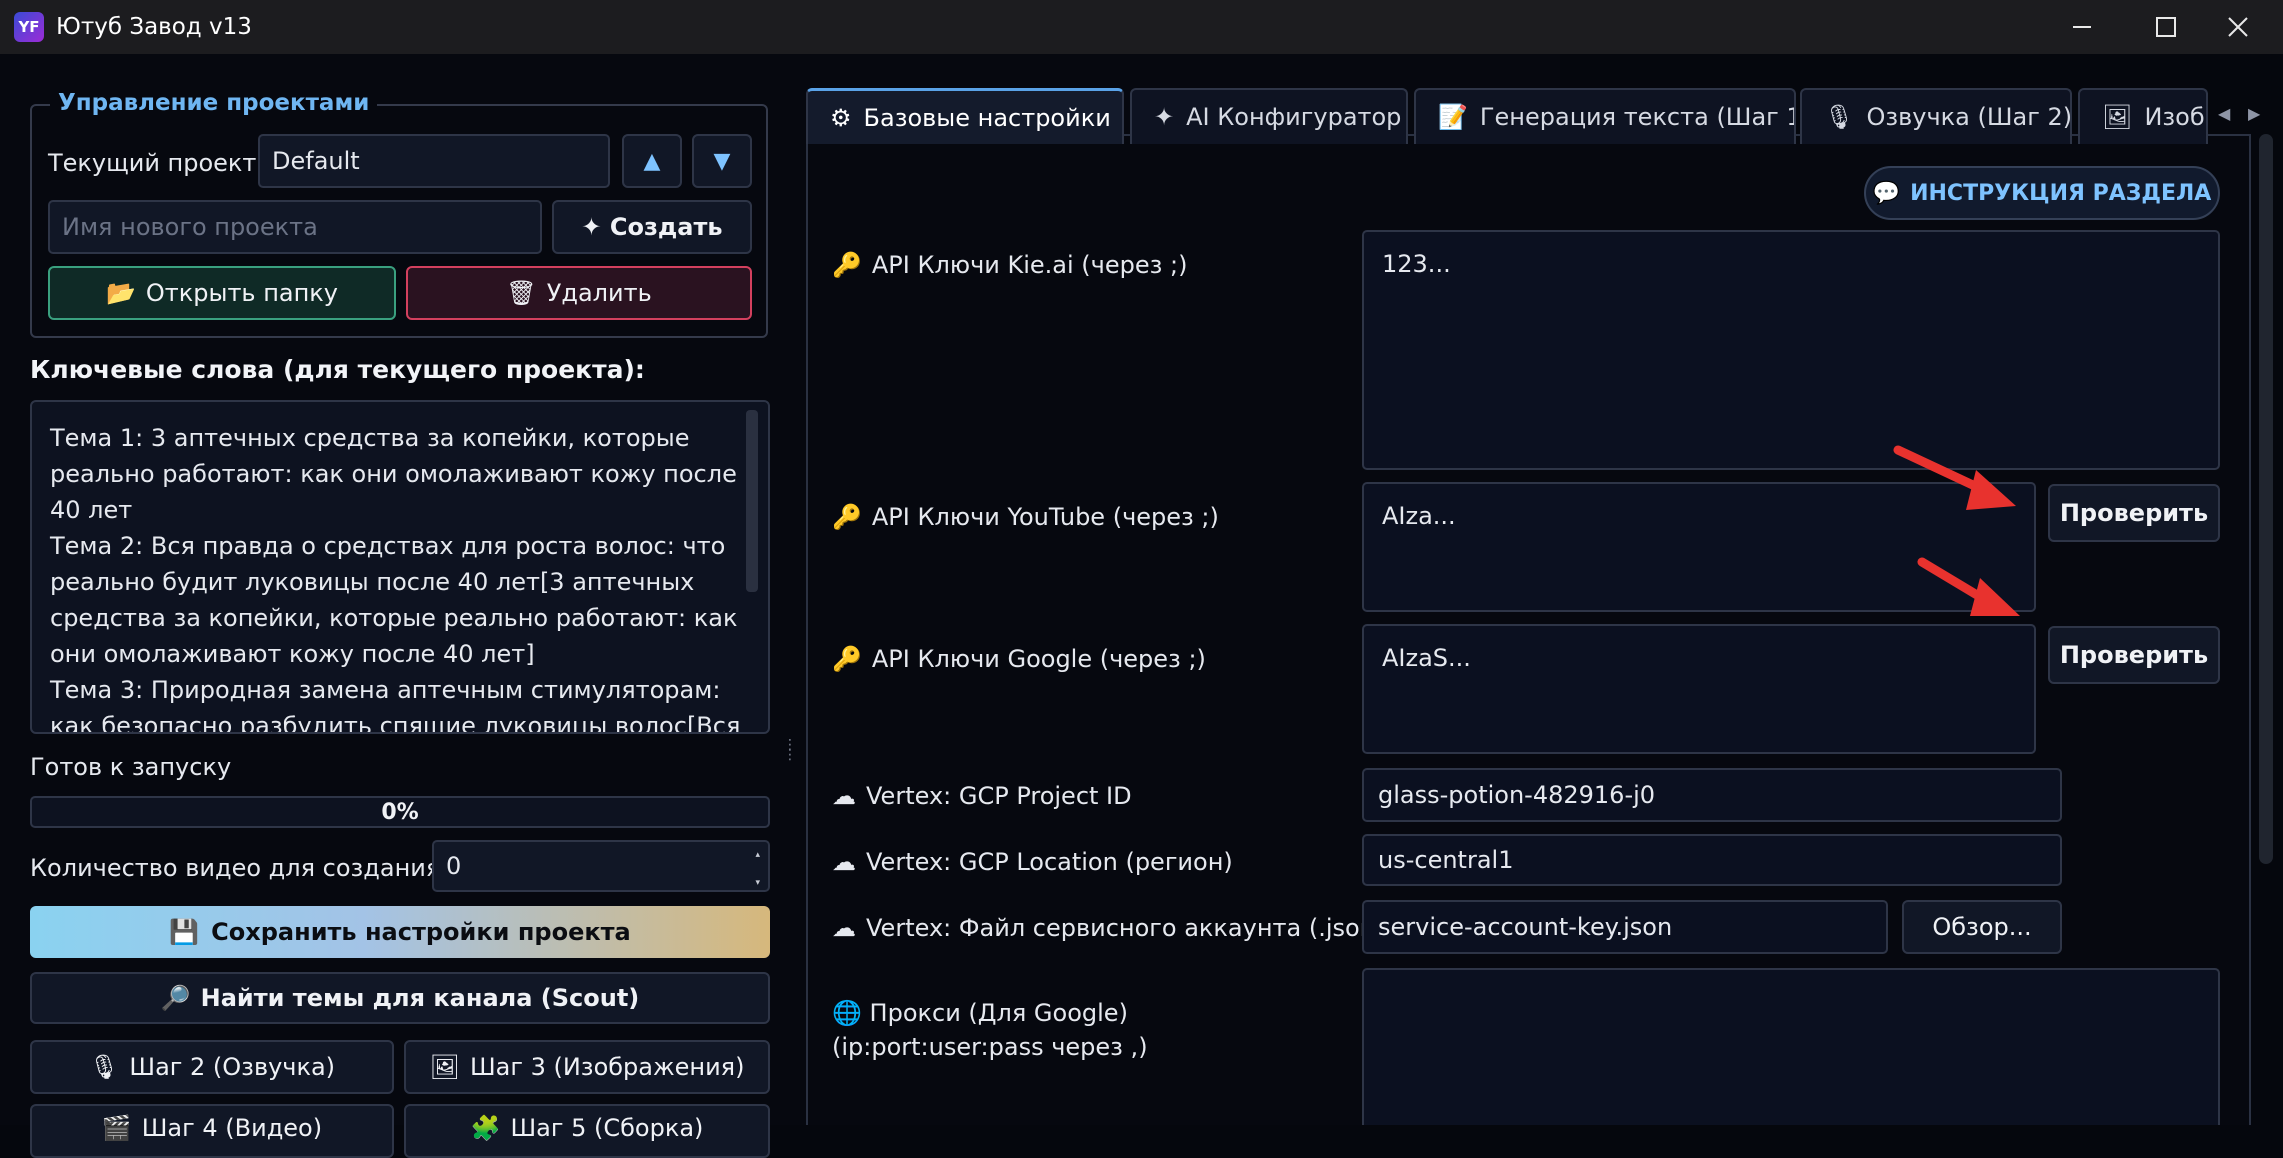  Describe the element at coordinates (2224, 113) in the screenshot. I see `tab-scroll-left-icon: ◀` at that location.